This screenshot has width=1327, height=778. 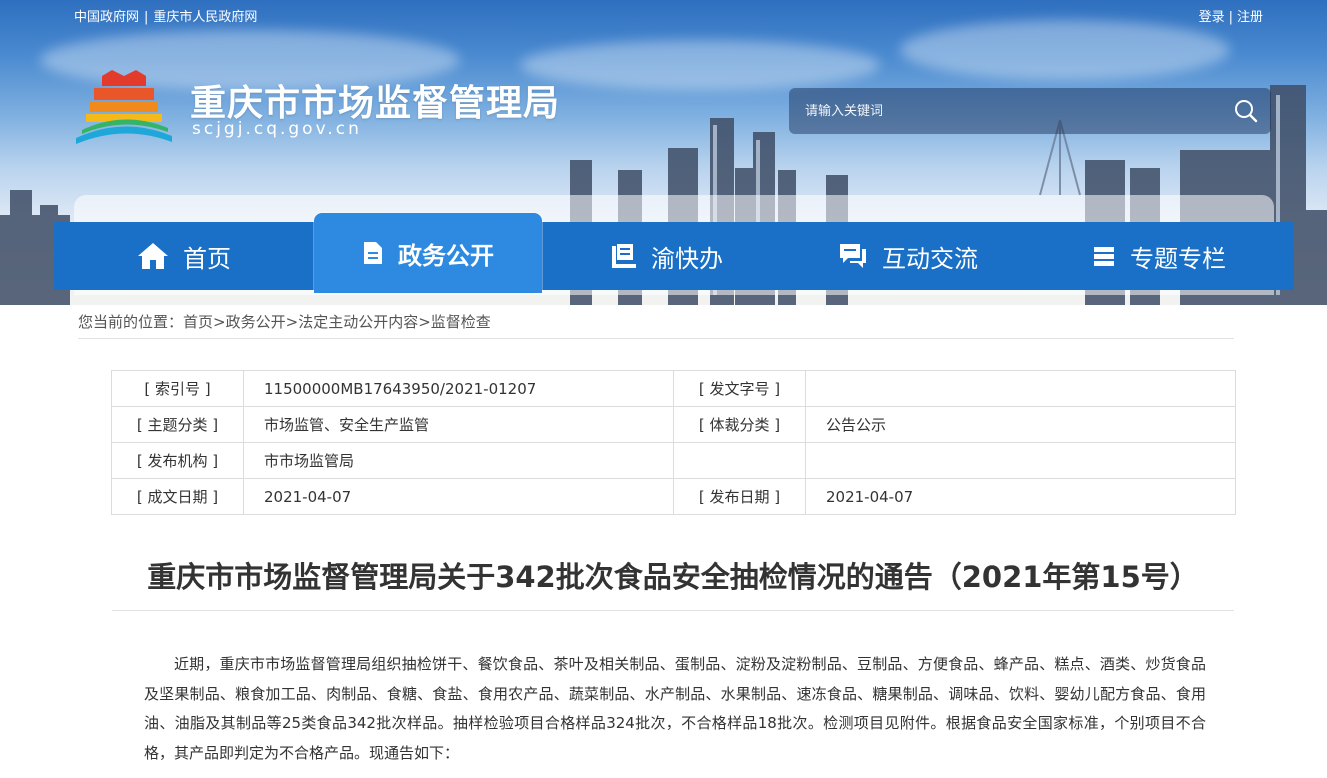 I want to click on nav-special-topics: 专题专栏, so click(x=1159, y=256).